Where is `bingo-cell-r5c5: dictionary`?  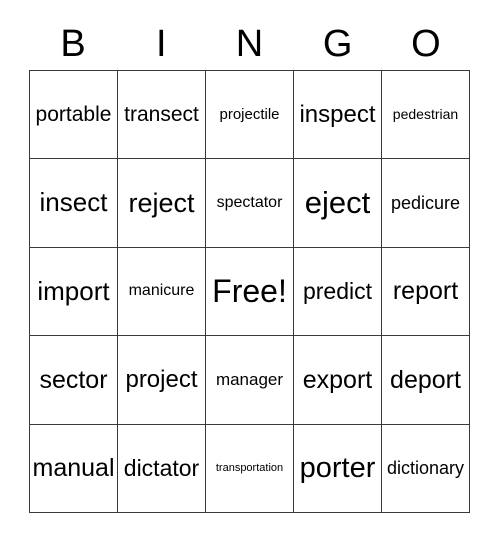
bingo-cell-r5c5: dictionary is located at coordinates (426, 468).